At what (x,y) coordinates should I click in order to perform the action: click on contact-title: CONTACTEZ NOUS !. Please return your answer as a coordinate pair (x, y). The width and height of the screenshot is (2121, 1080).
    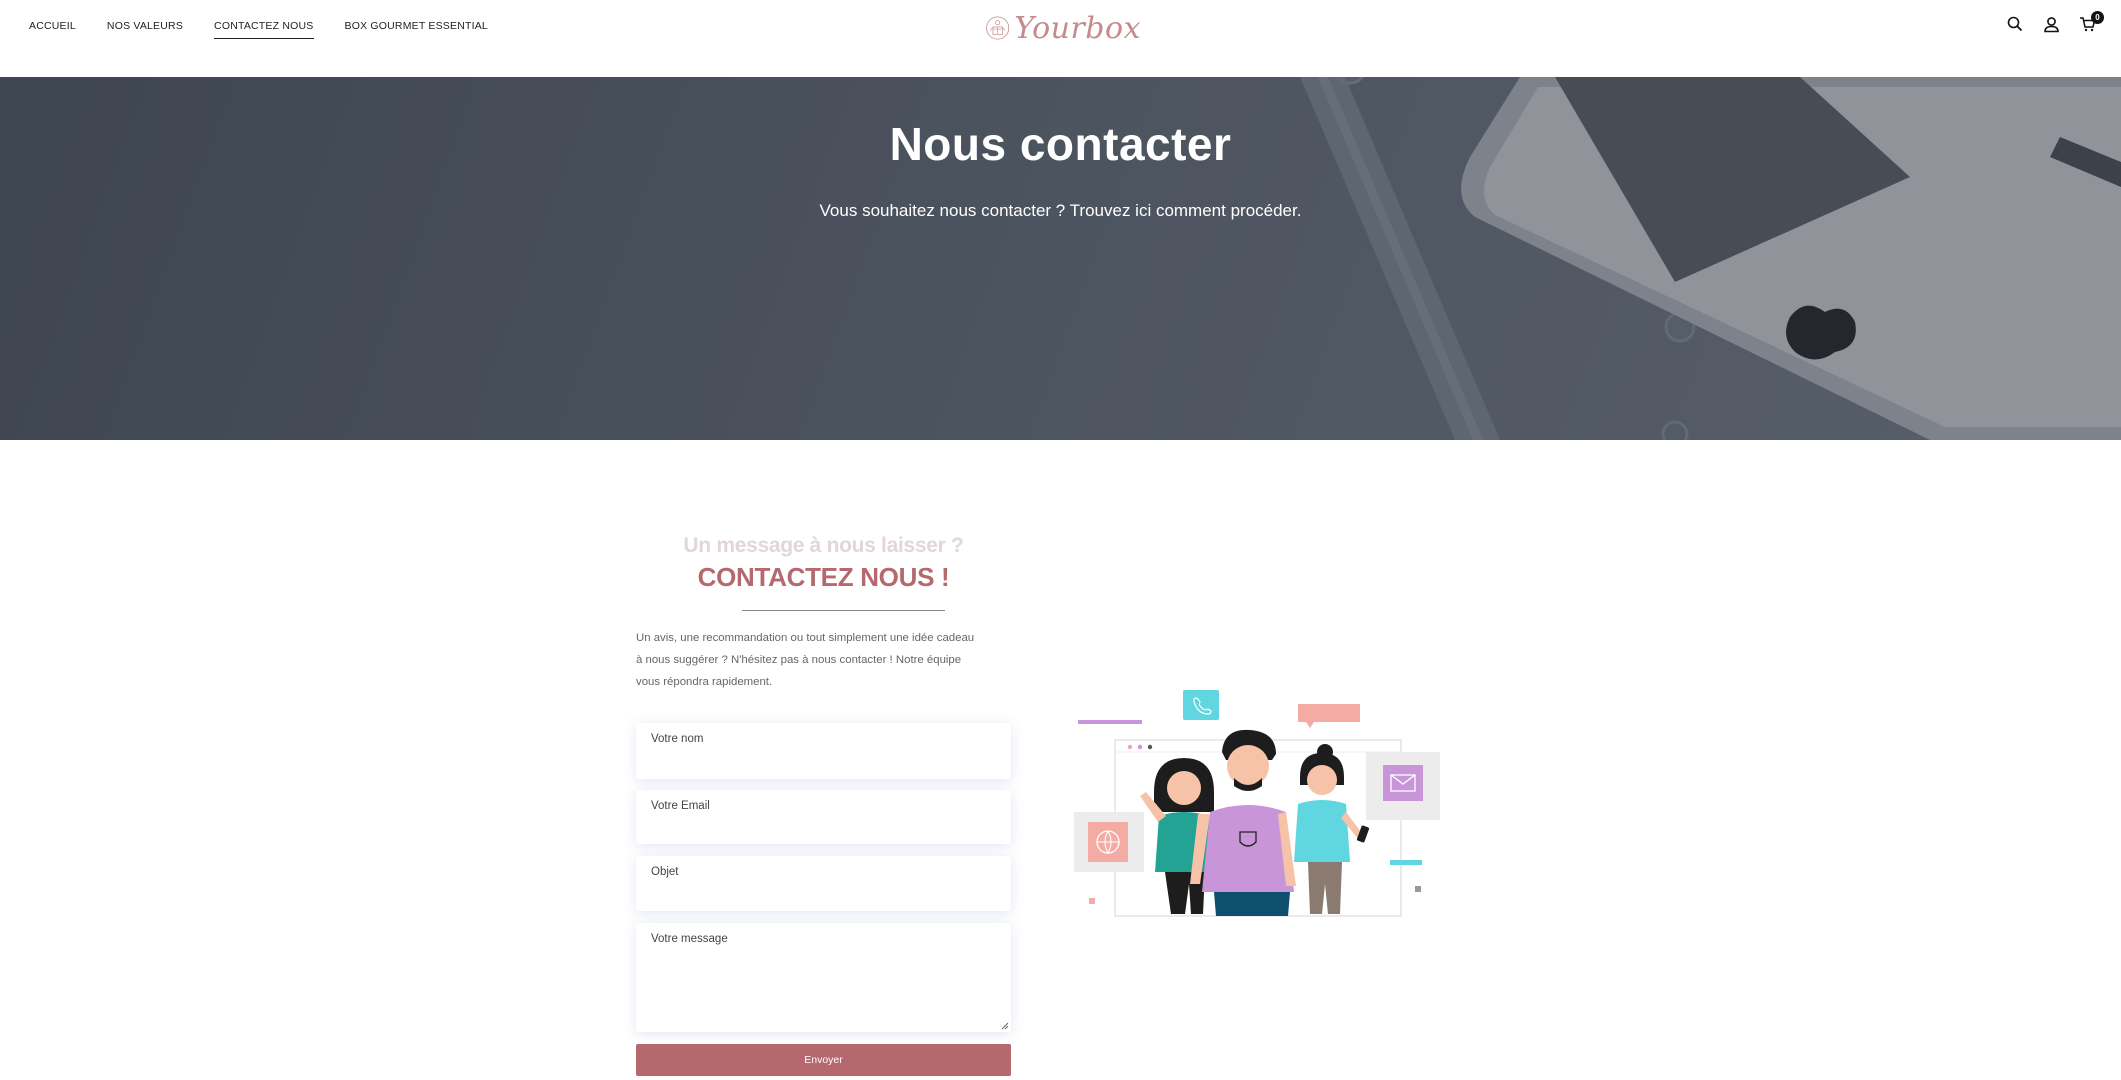
    Looking at the image, I should click on (823, 577).